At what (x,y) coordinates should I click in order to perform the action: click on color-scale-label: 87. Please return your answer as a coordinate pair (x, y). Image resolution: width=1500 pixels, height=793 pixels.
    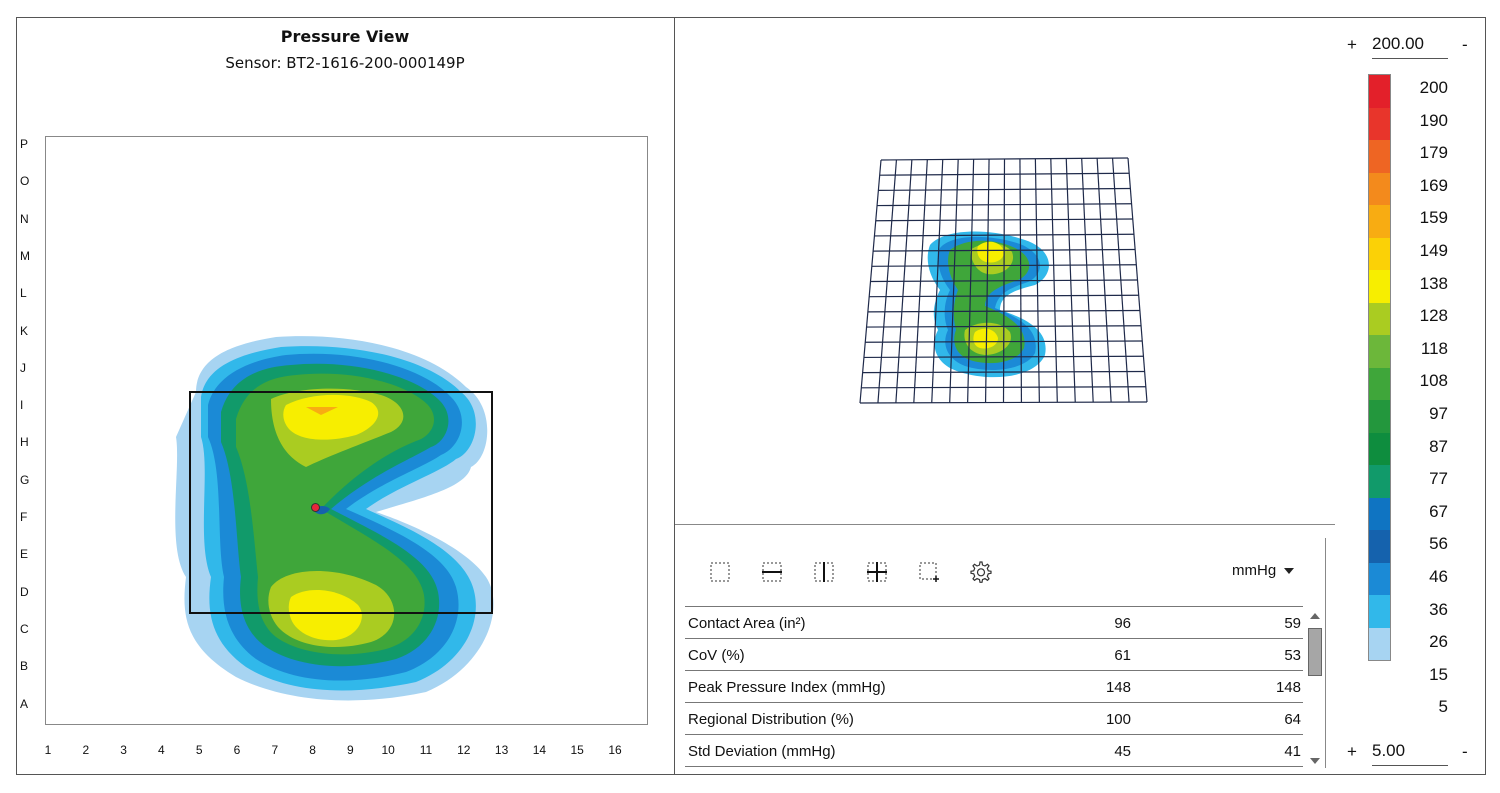
    Looking at the image, I should click on (1438, 446).